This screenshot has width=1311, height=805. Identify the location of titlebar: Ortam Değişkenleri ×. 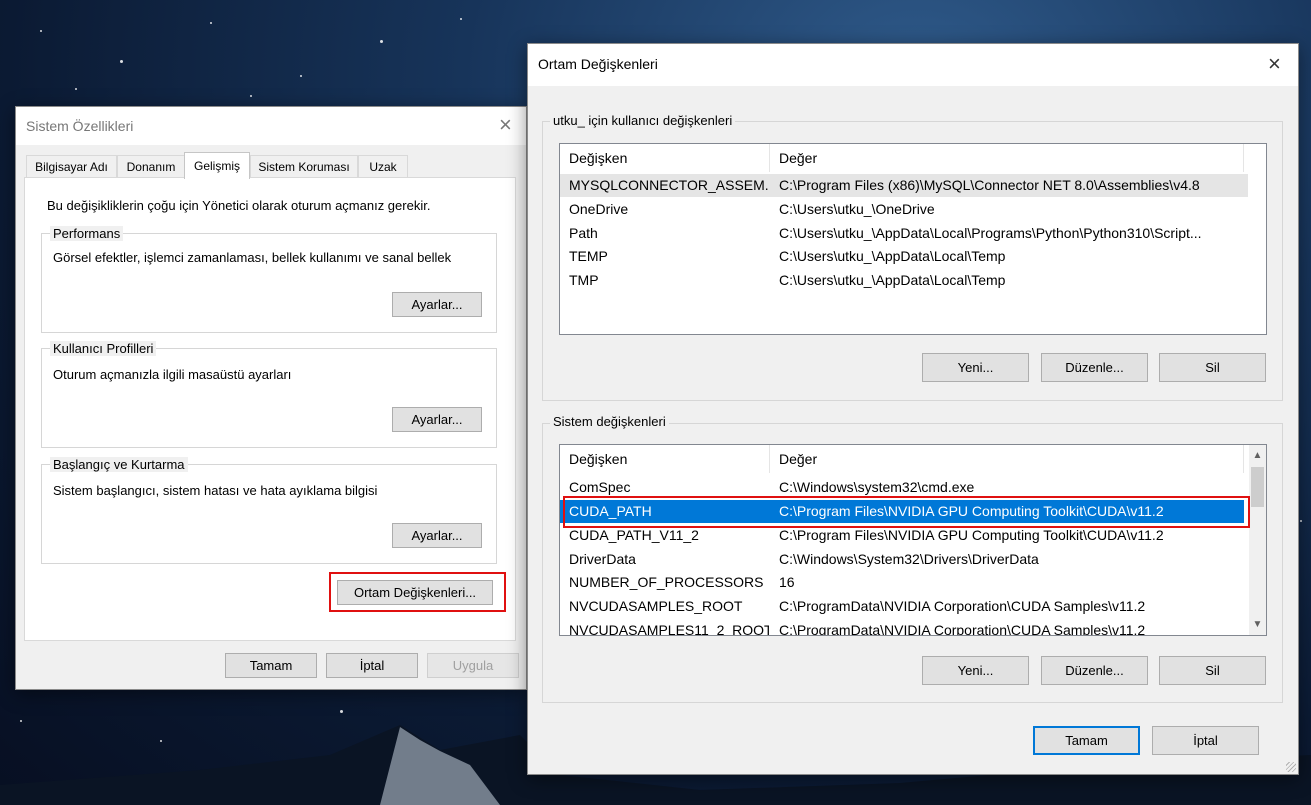
(913, 65).